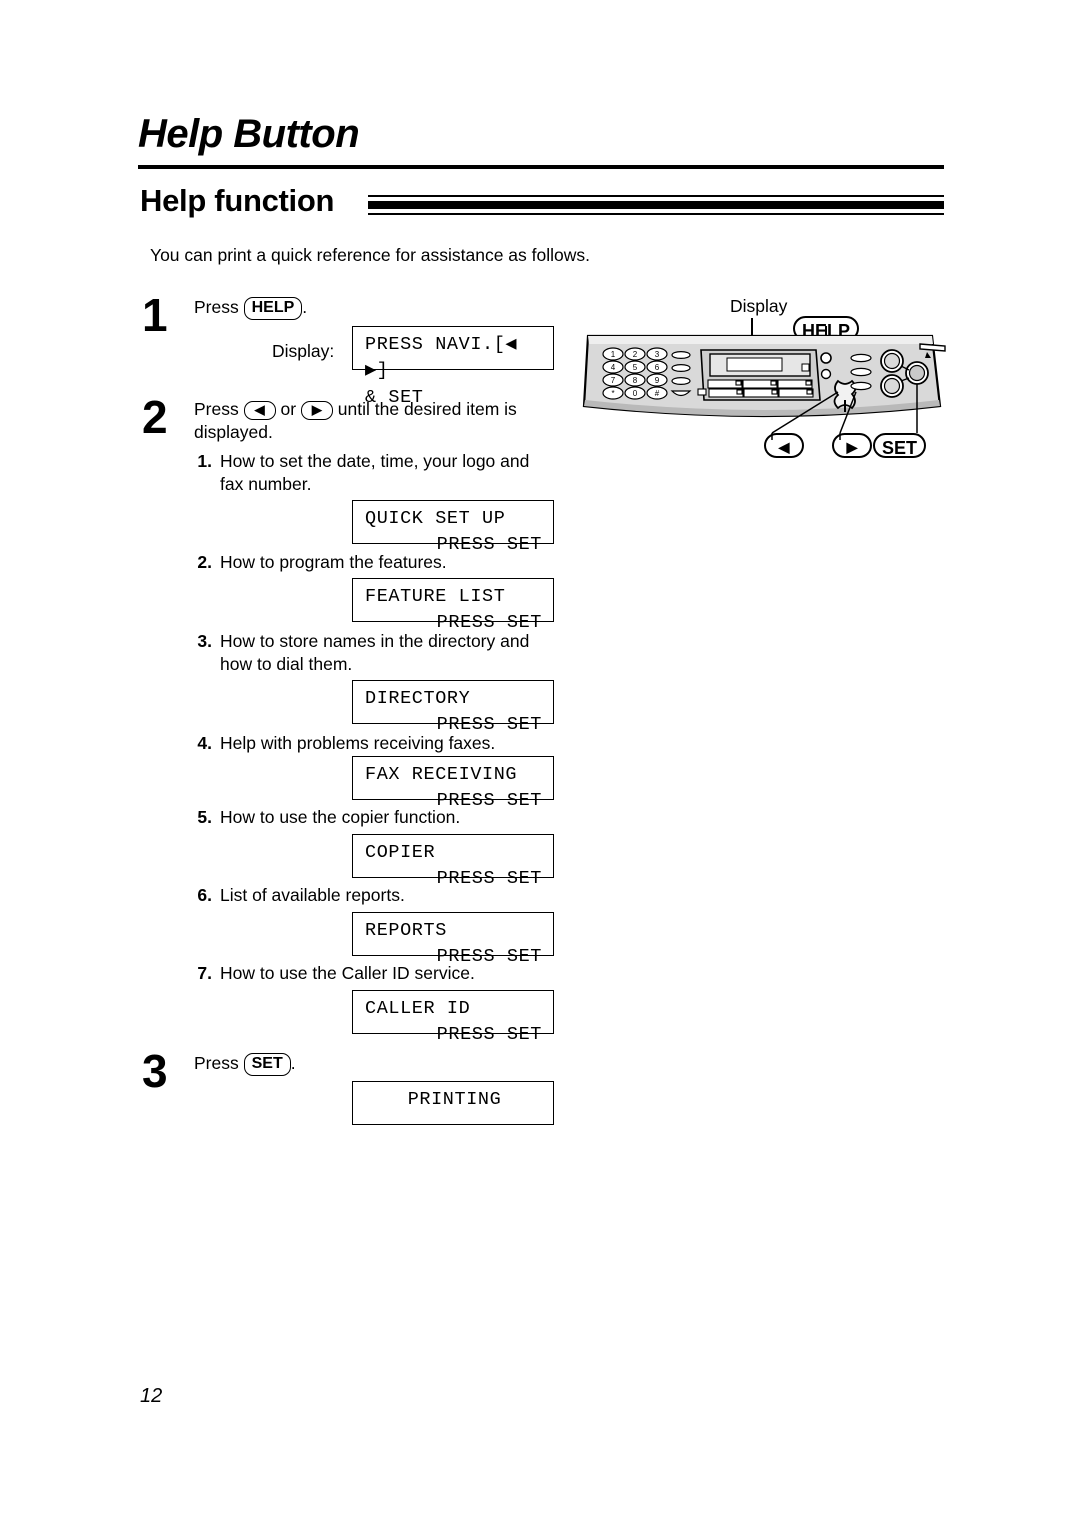 The width and height of the screenshot is (1080, 1526). Describe the element at coordinates (454, 1099) in the screenshot. I see `lcd-line-1: PRINTING` at that location.